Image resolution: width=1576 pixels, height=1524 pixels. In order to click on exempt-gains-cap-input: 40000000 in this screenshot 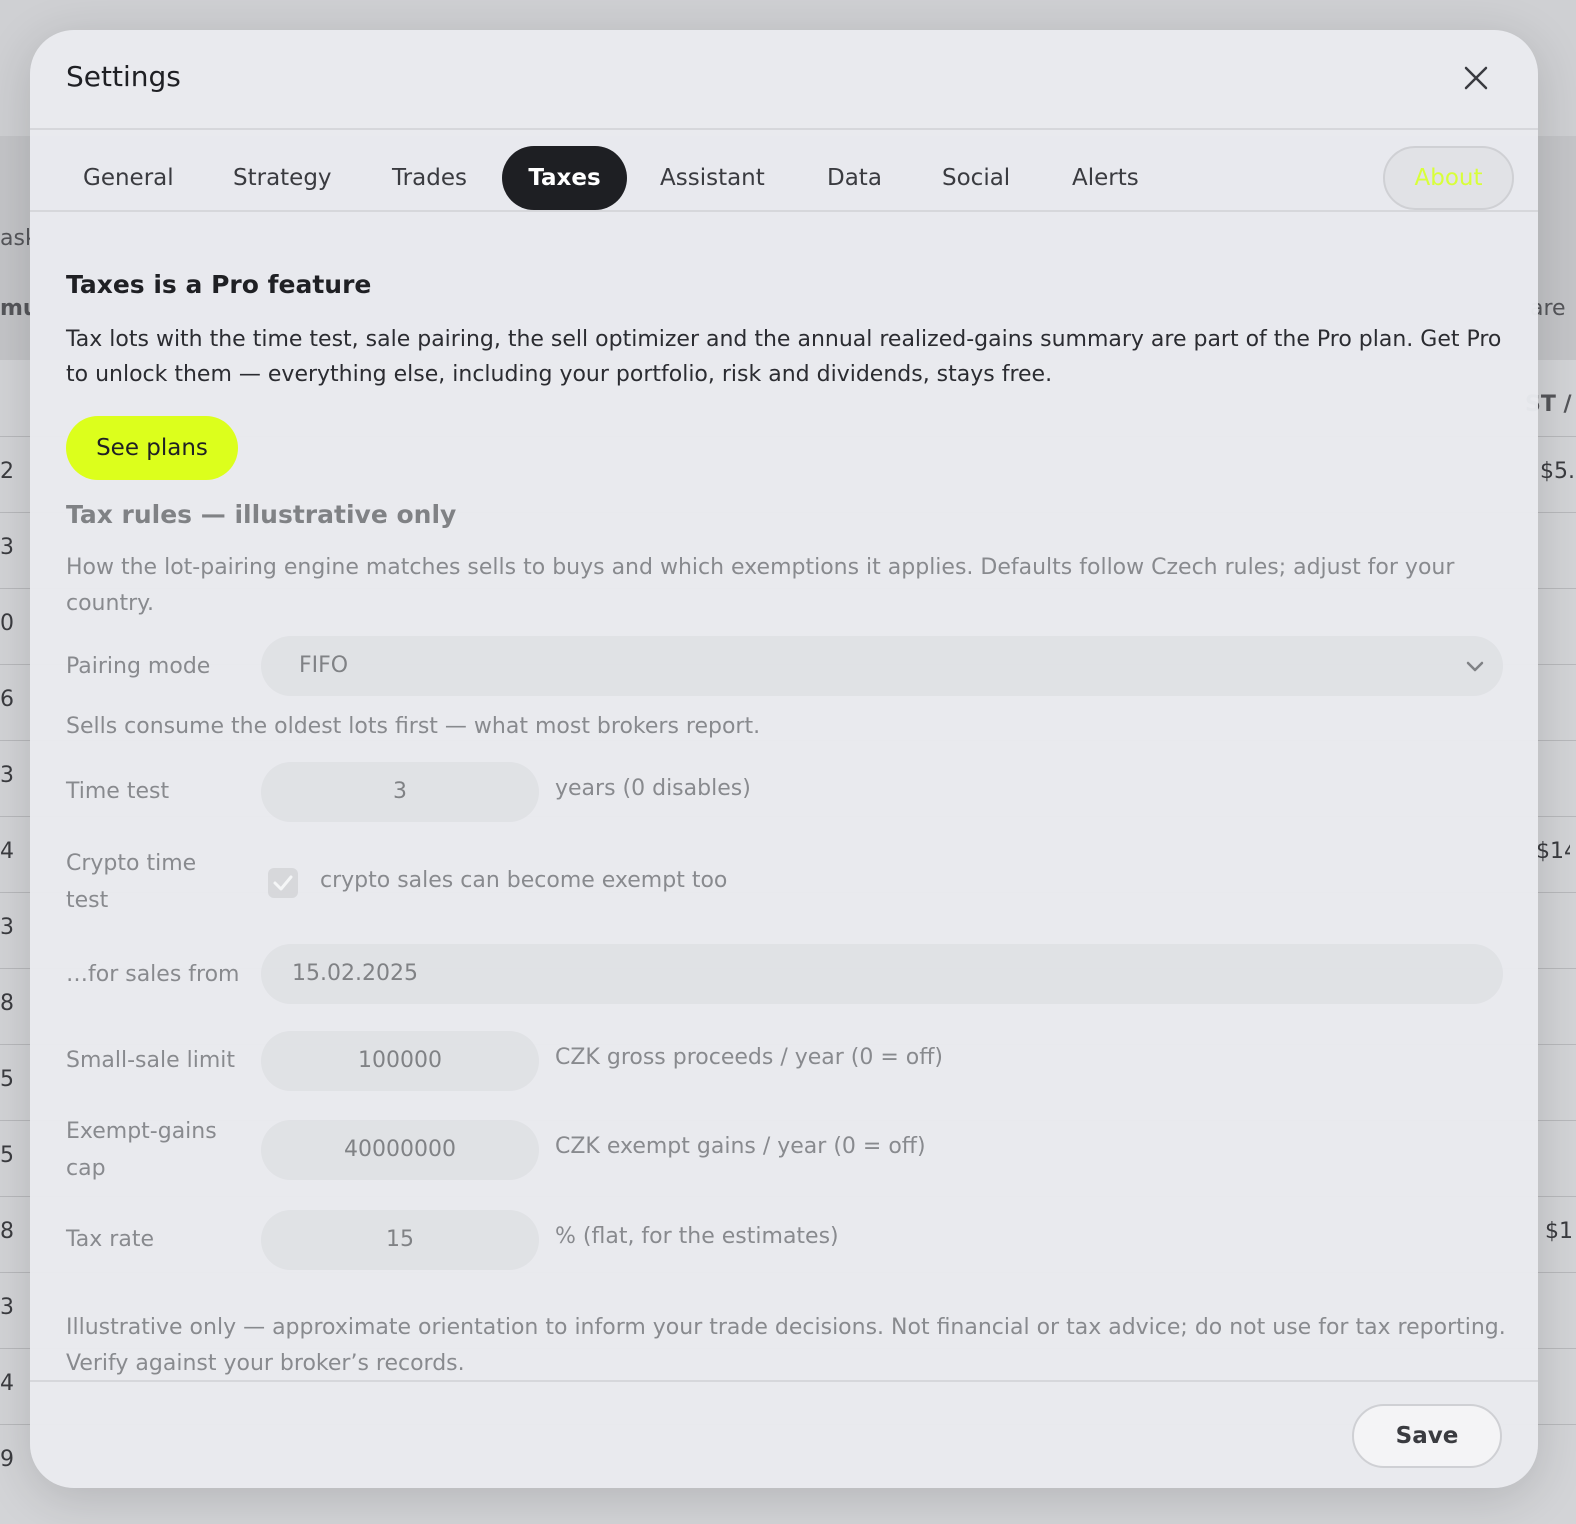, I will do `click(400, 1150)`.